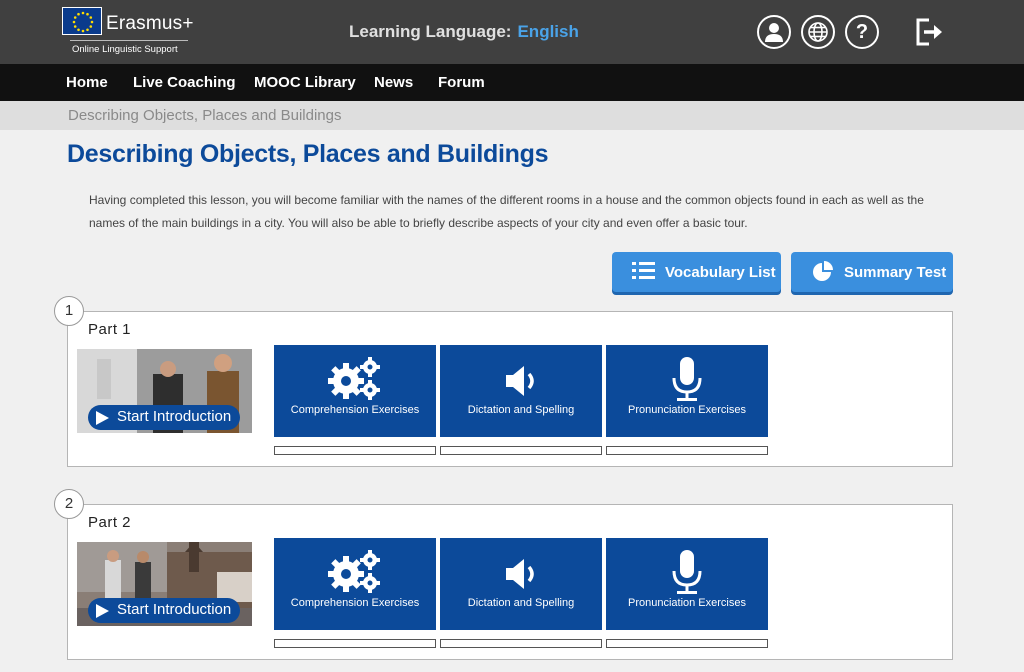  I want to click on help-glyph: ?, so click(862, 32).